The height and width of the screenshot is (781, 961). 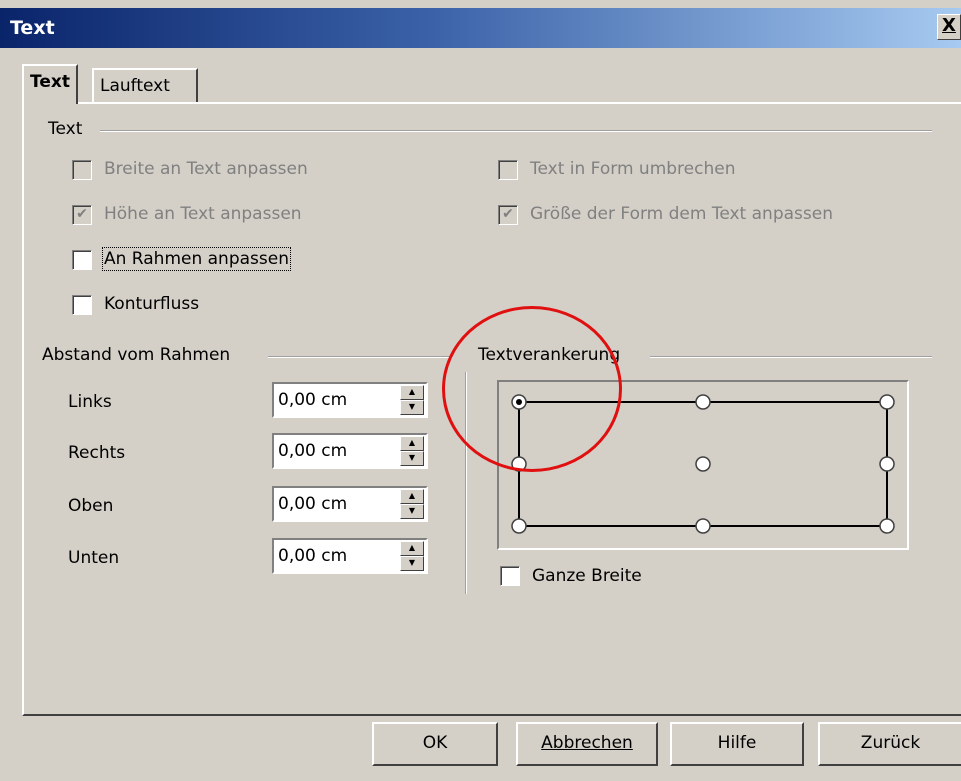 What do you see at coordinates (519, 464) in the screenshot?
I see `anchor-middle-left` at bounding box center [519, 464].